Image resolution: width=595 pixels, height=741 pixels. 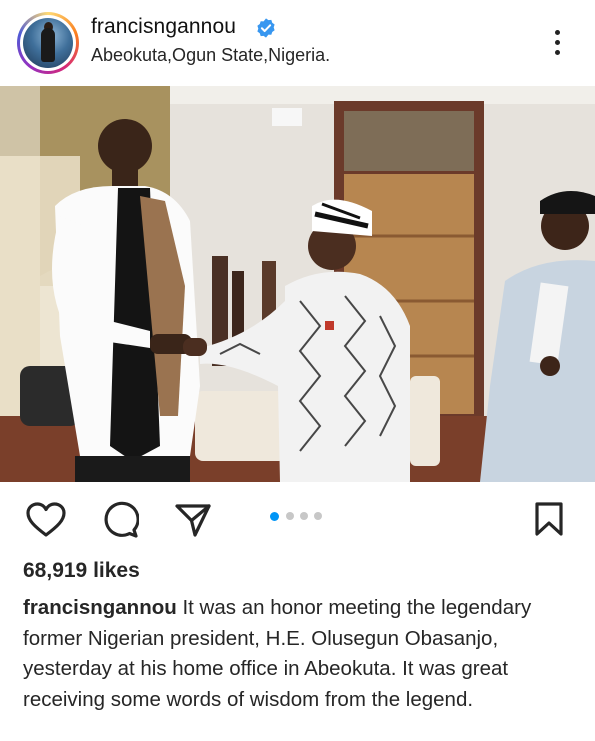 I want to click on comment-icon, so click(x=120, y=520).